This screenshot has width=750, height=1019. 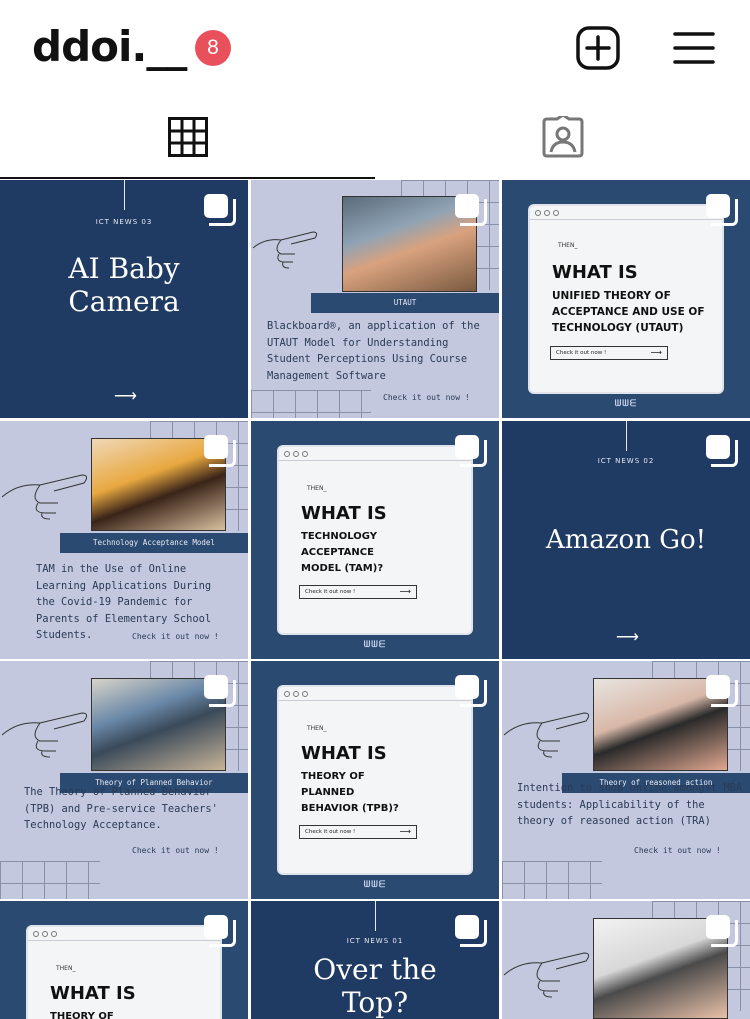 I want to click on topic-label: UTAUT, so click(x=405, y=303).